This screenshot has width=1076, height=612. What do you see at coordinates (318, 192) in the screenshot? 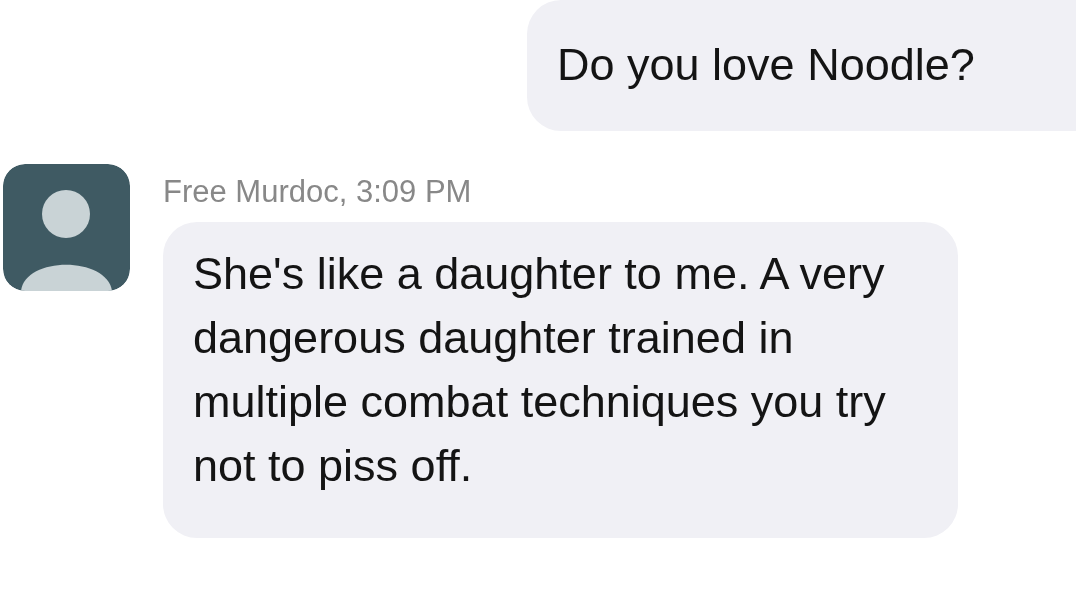
I see `sender-name: Free Murdoc, 3:09 PM` at bounding box center [318, 192].